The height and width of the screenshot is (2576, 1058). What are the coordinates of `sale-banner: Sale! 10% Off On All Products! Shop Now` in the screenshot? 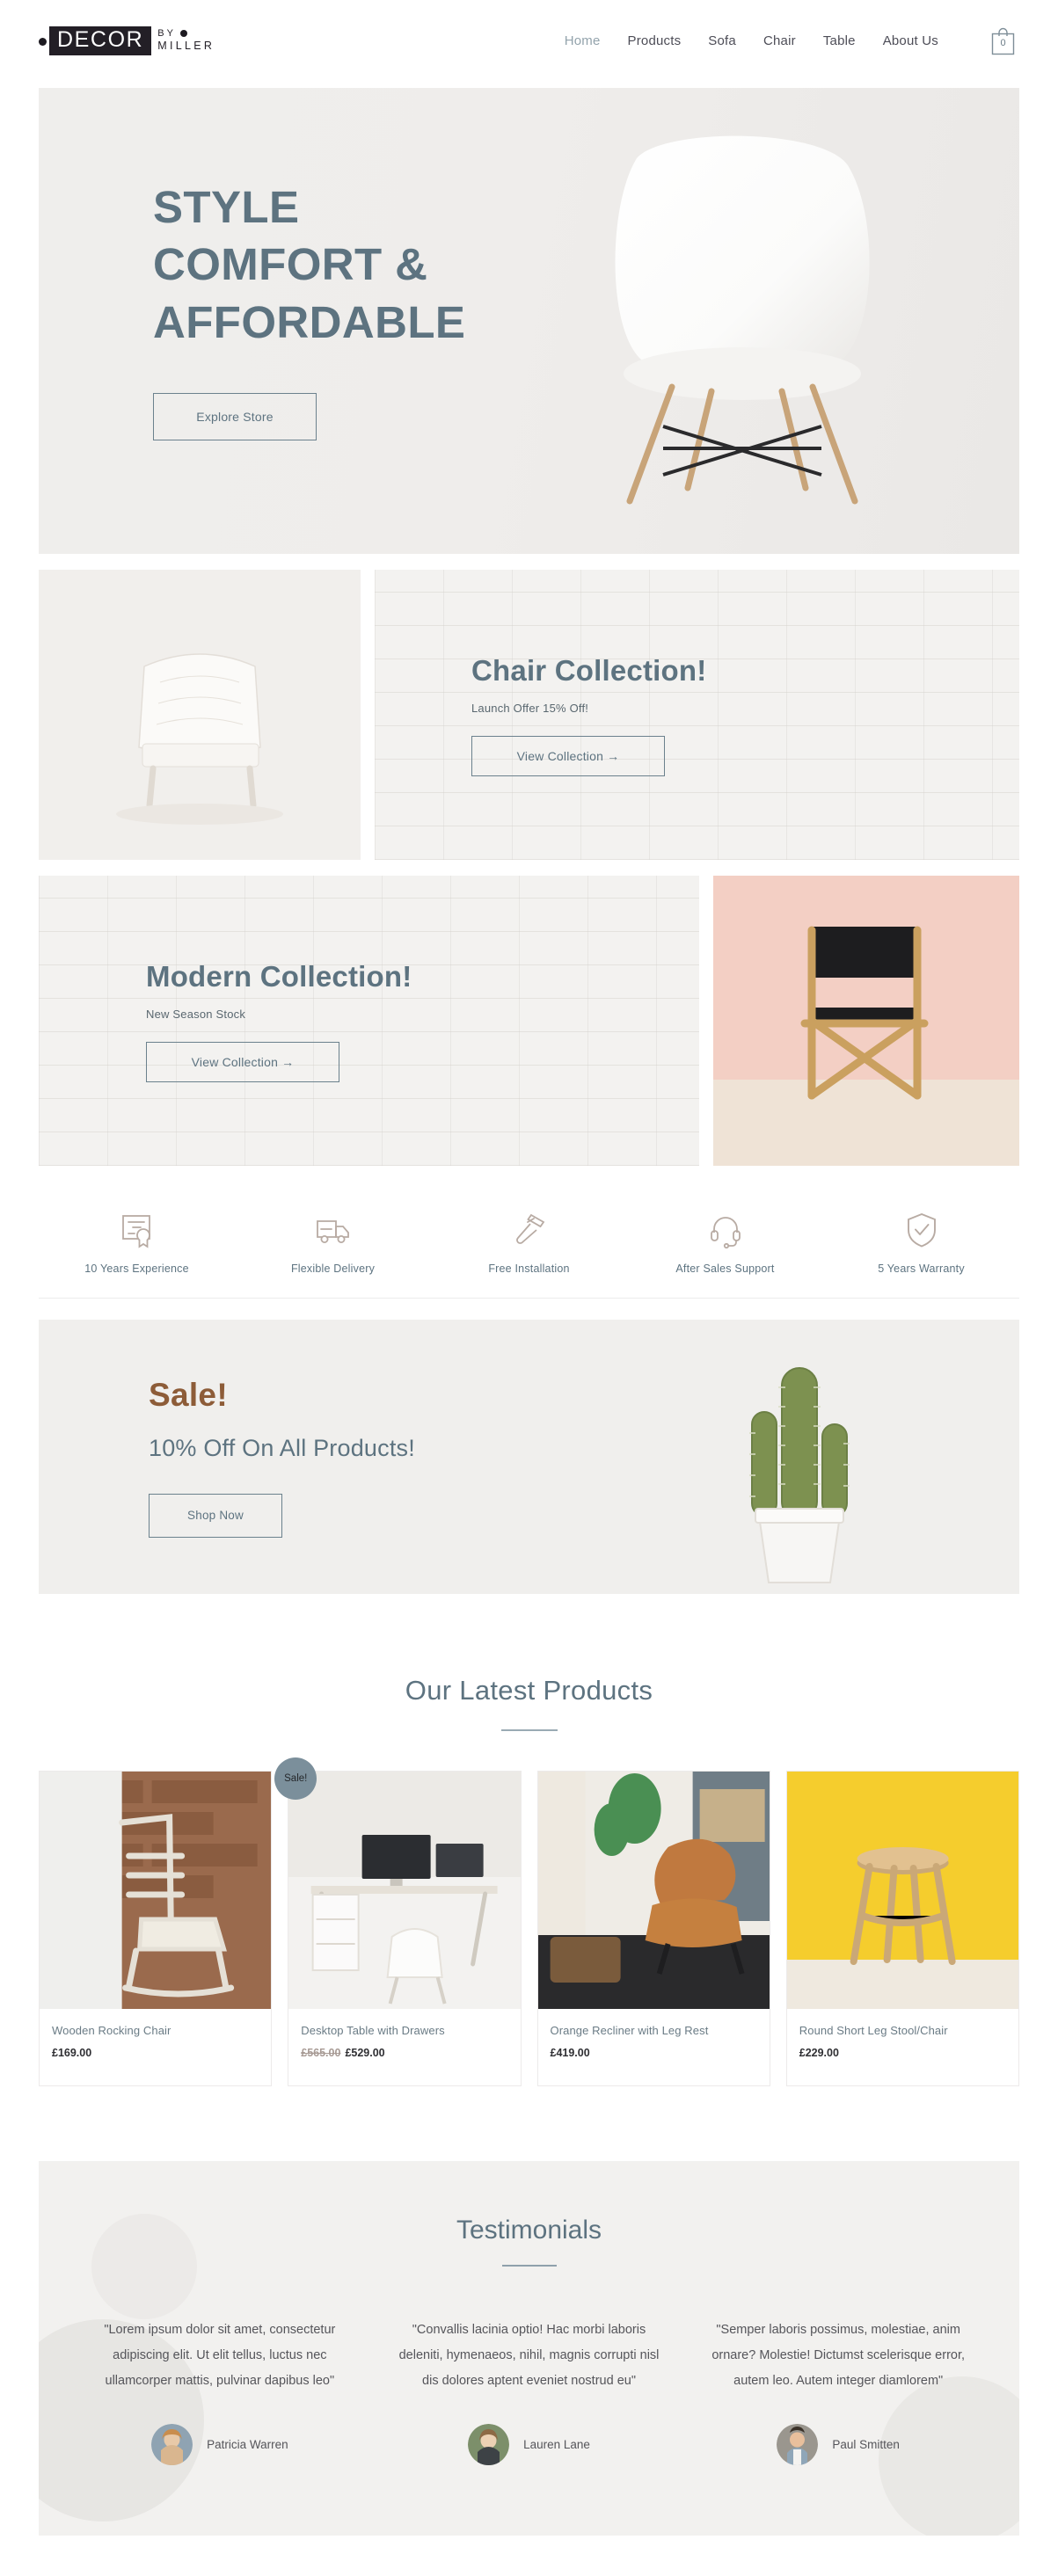 It's located at (529, 1457).